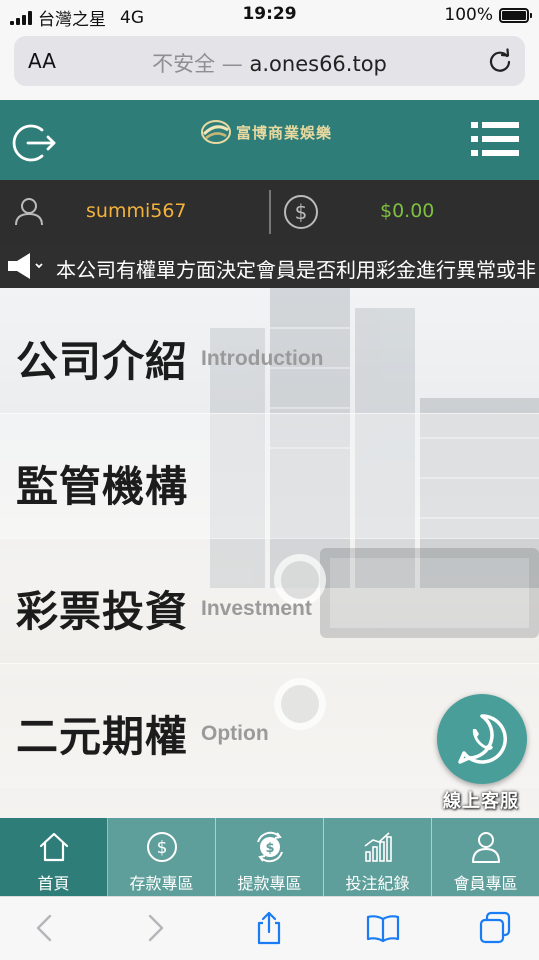  I want to click on nav-label: 投注紀錄, so click(377, 883).